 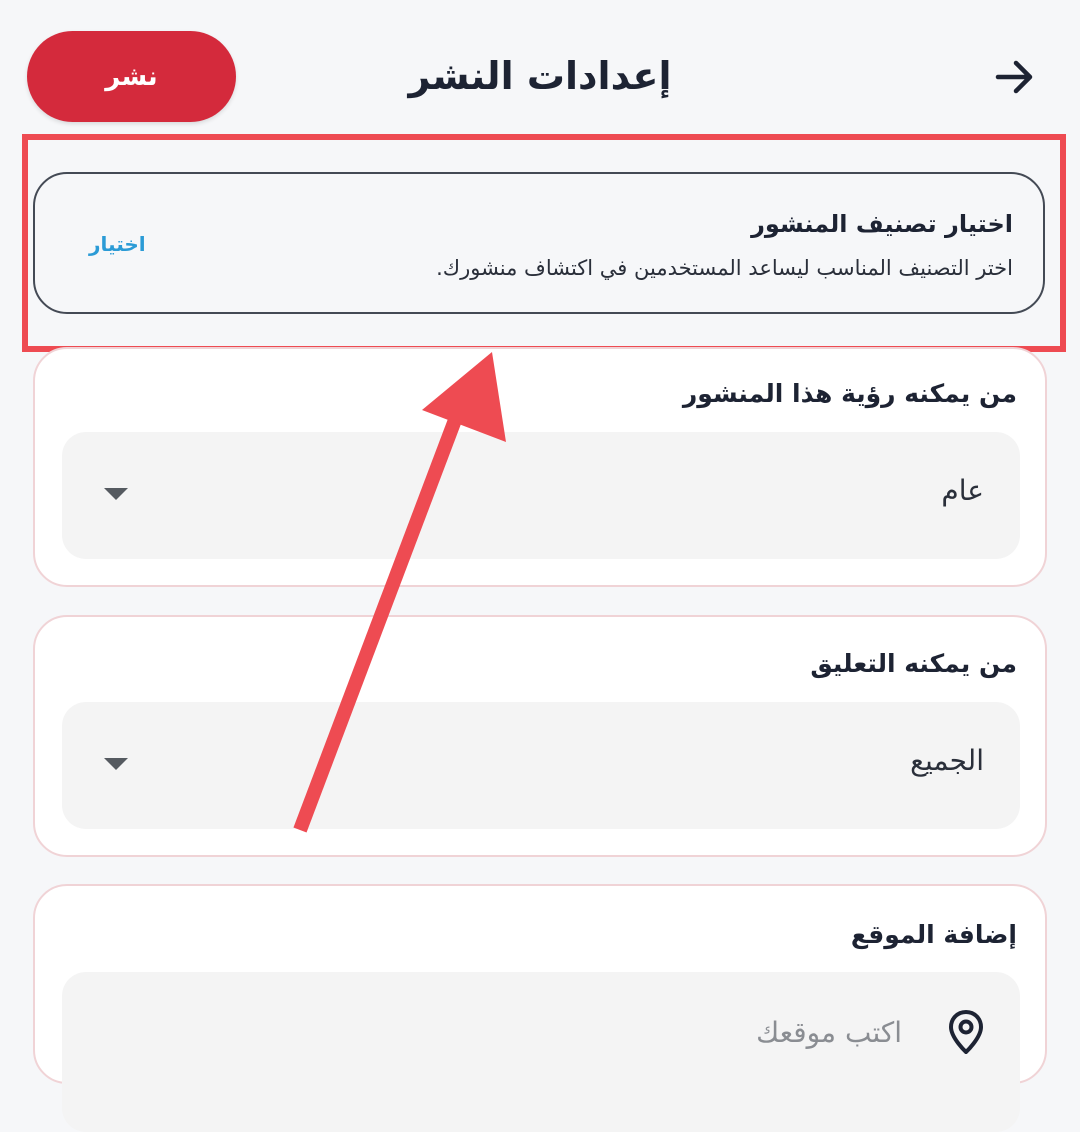 I want to click on location-label: إضافة الموقع, so click(x=933, y=934).